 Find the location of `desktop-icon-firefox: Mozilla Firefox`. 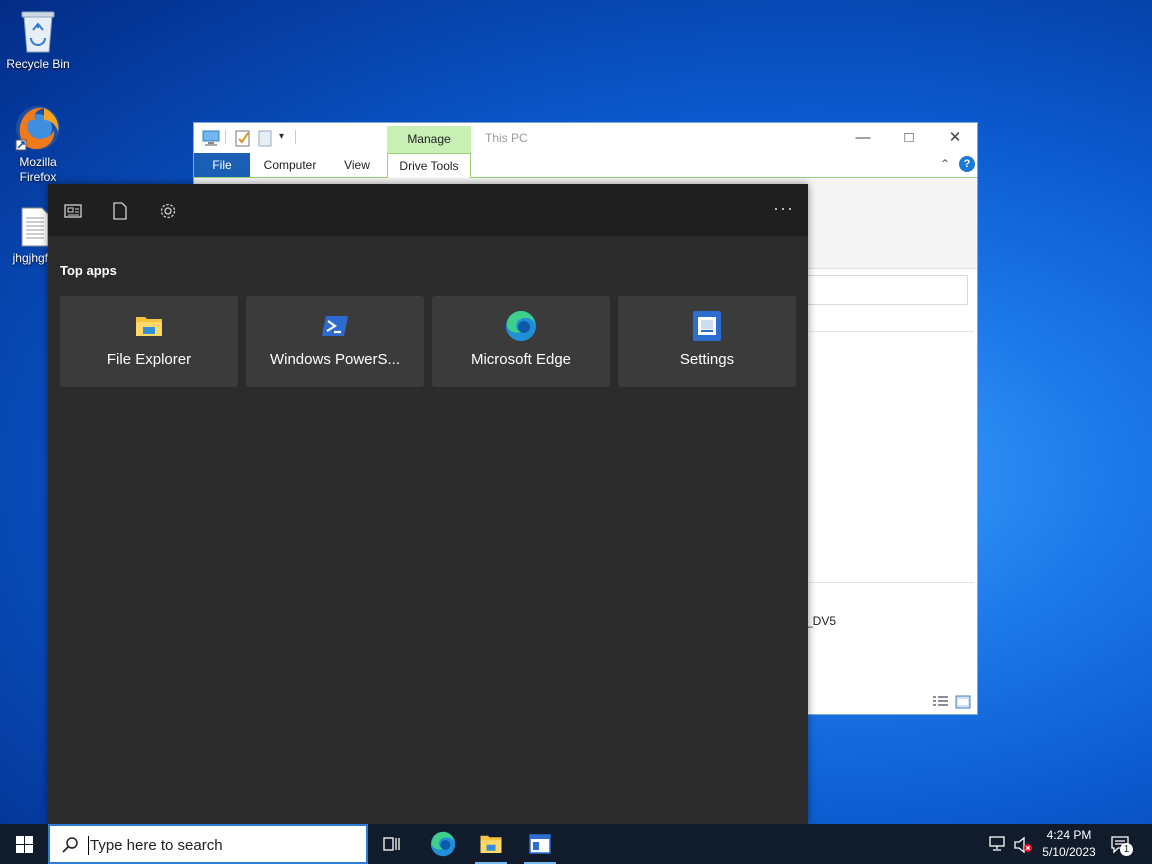

desktop-icon-firefox: Mozilla Firefox is located at coordinates (38, 144).